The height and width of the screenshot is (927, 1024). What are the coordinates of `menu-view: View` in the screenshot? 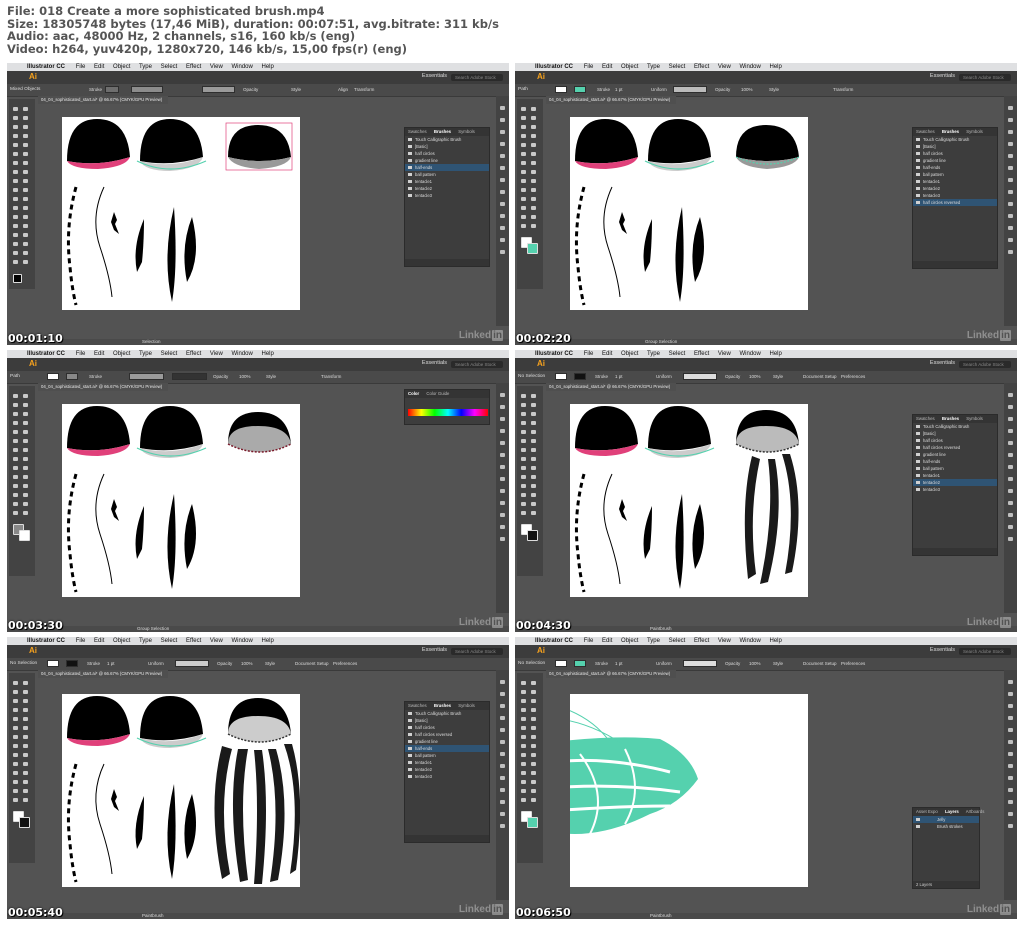 It's located at (724, 641).